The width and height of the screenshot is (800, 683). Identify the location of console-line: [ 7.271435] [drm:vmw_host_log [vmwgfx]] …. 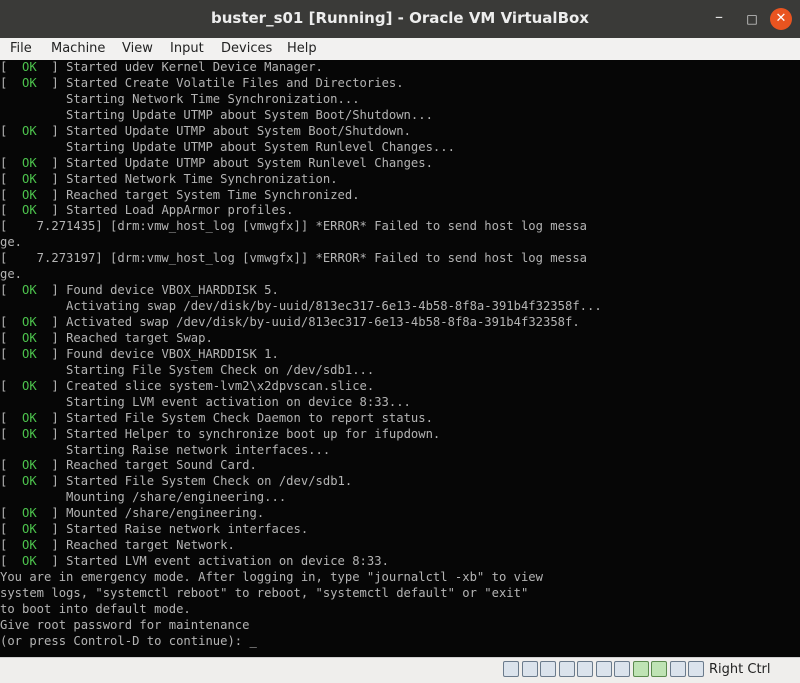
(400, 227).